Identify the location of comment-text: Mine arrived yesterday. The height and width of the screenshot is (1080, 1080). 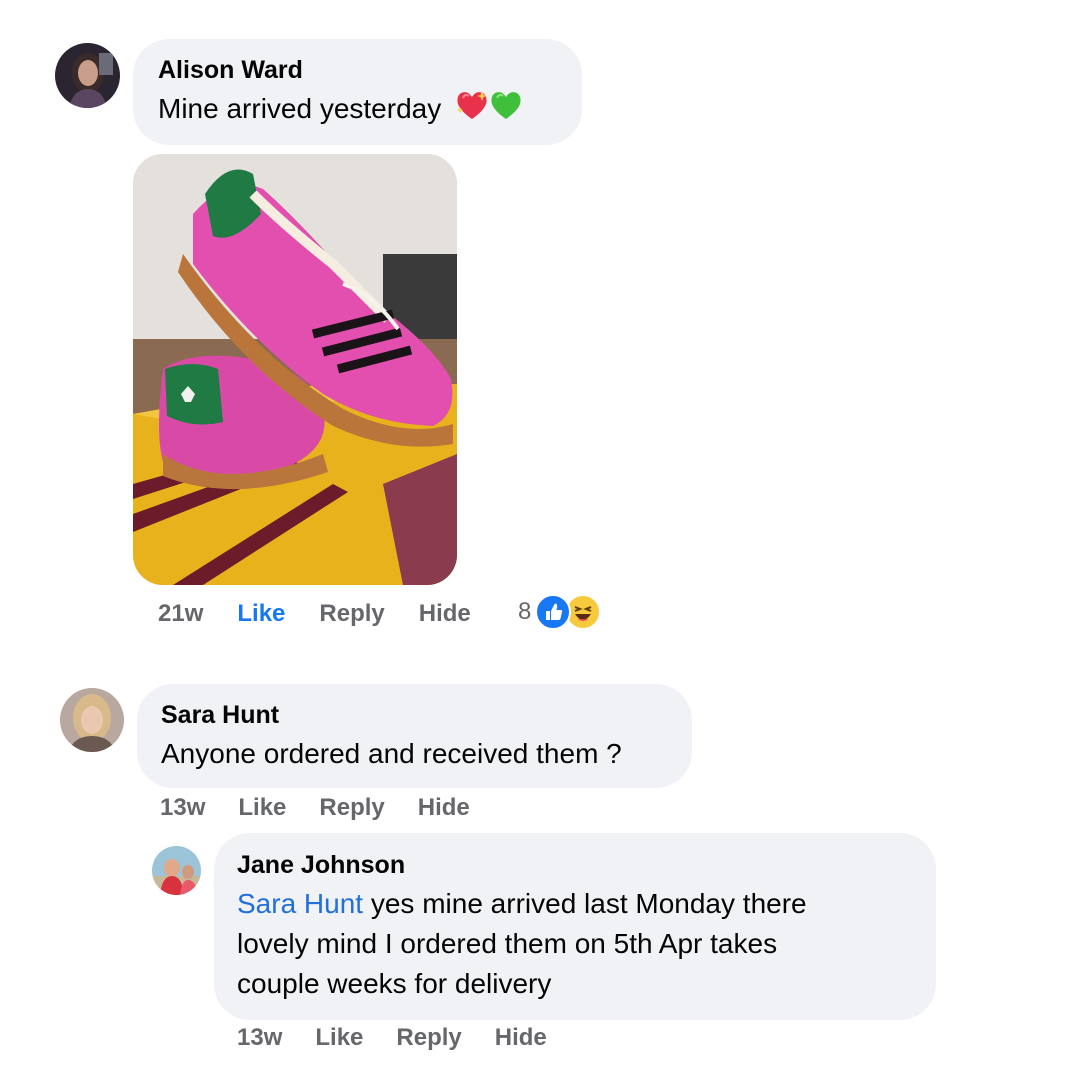
(340, 110).